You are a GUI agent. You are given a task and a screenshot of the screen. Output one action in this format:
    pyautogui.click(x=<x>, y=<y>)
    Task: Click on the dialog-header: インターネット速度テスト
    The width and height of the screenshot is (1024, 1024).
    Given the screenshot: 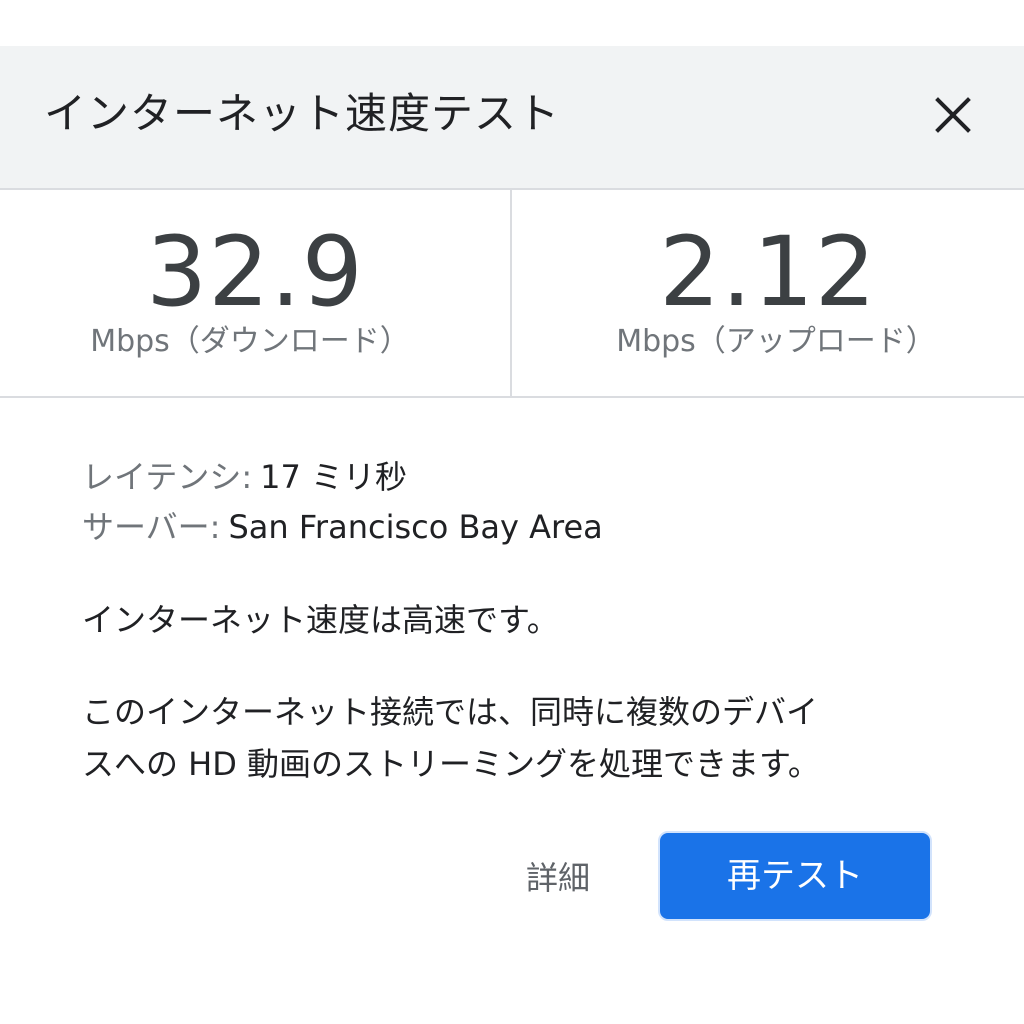 What is the action you would take?
    pyautogui.click(x=512, y=118)
    